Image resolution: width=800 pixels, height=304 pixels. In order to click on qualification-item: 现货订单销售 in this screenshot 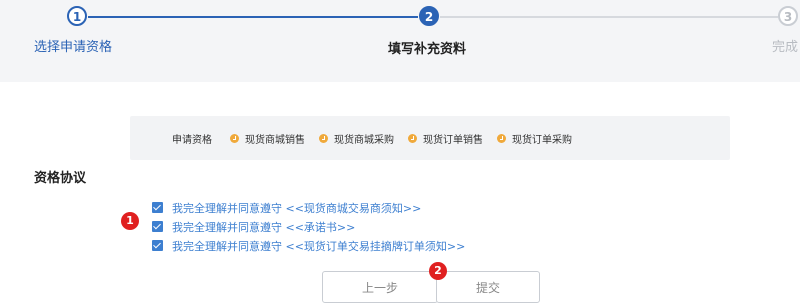, I will do `click(445, 138)`.